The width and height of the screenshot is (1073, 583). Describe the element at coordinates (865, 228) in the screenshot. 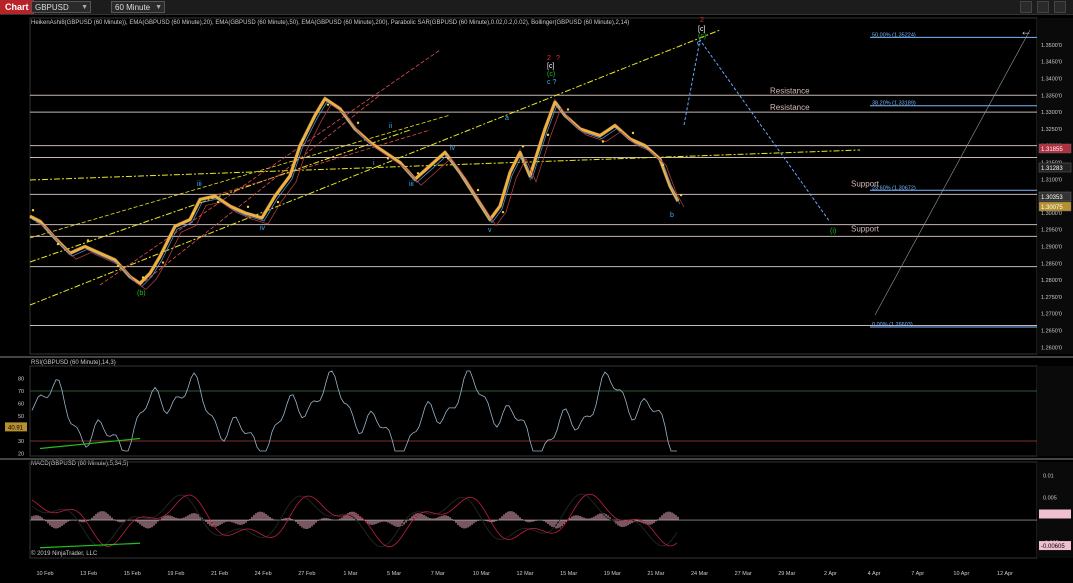

I see `support-label: Support` at that location.